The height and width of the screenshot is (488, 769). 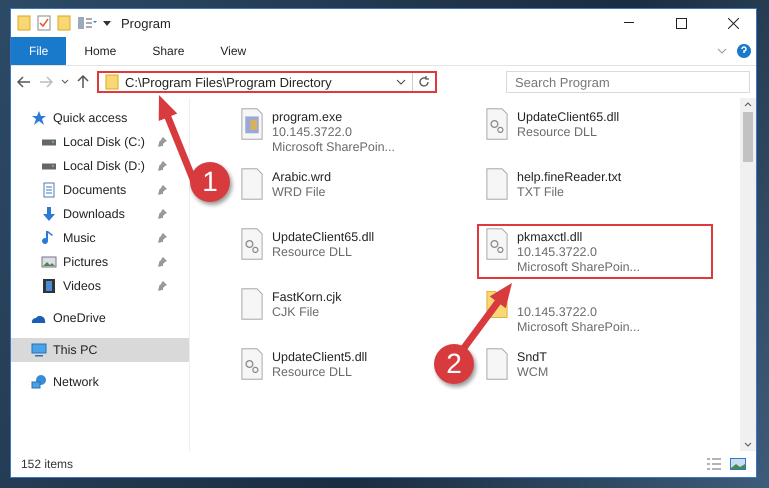 I want to click on scrollbar-thumb, so click(x=748, y=137).